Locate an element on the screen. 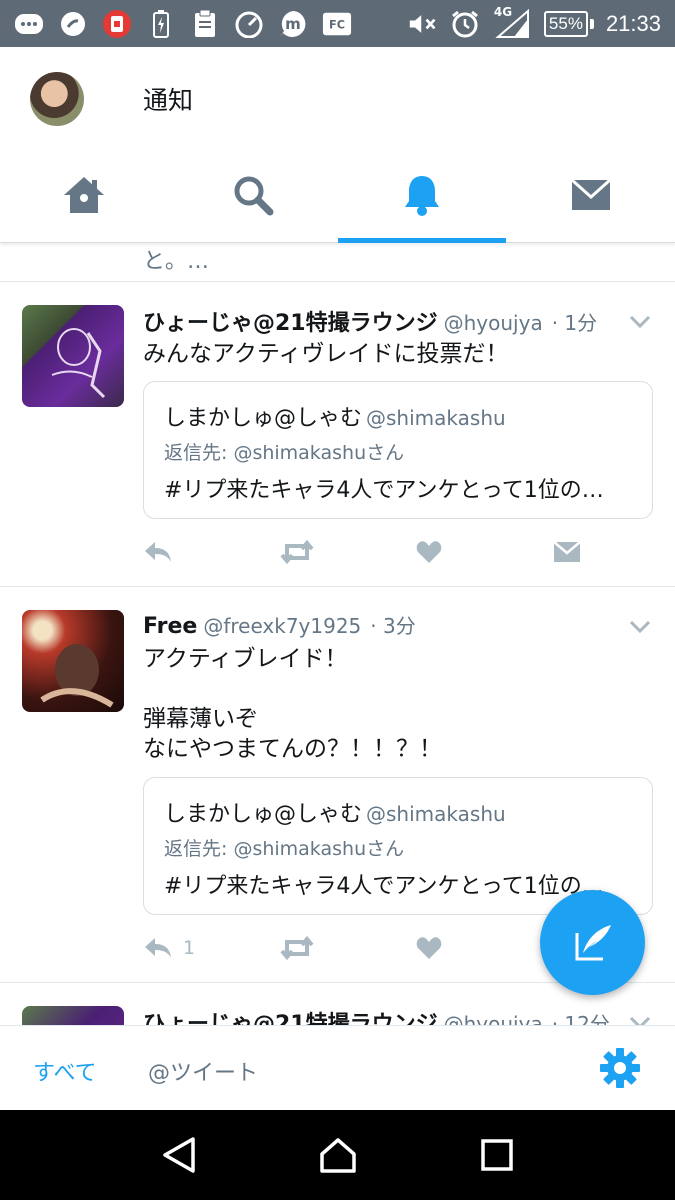  search-icon is located at coordinates (254, 196).